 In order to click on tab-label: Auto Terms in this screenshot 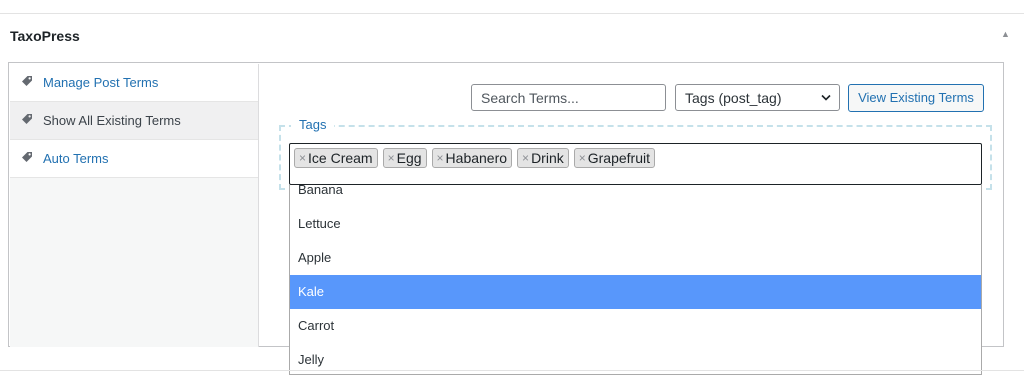, I will do `click(76, 158)`.